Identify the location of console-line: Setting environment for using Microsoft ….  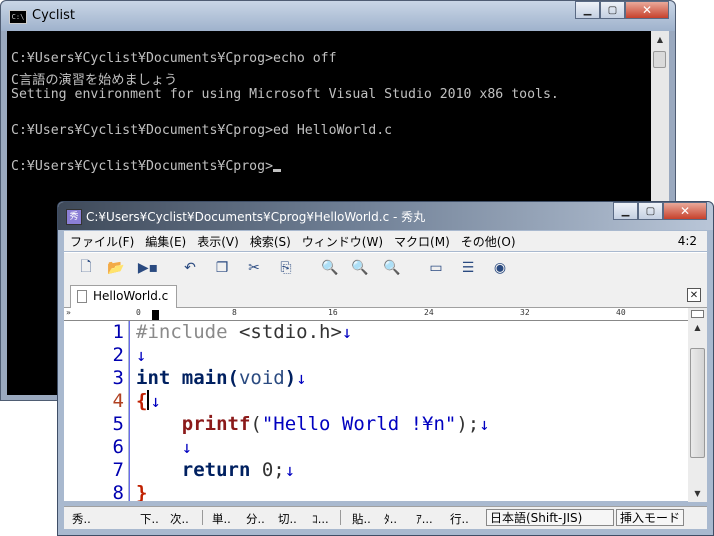
(285, 94).